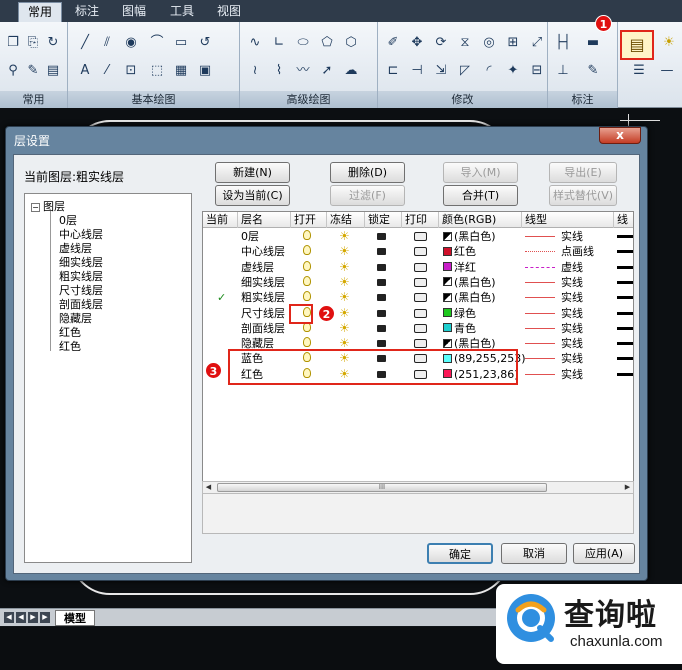  What do you see at coordinates (327, 43) in the screenshot?
I see `polygon-icon: ⬠` at bounding box center [327, 43].